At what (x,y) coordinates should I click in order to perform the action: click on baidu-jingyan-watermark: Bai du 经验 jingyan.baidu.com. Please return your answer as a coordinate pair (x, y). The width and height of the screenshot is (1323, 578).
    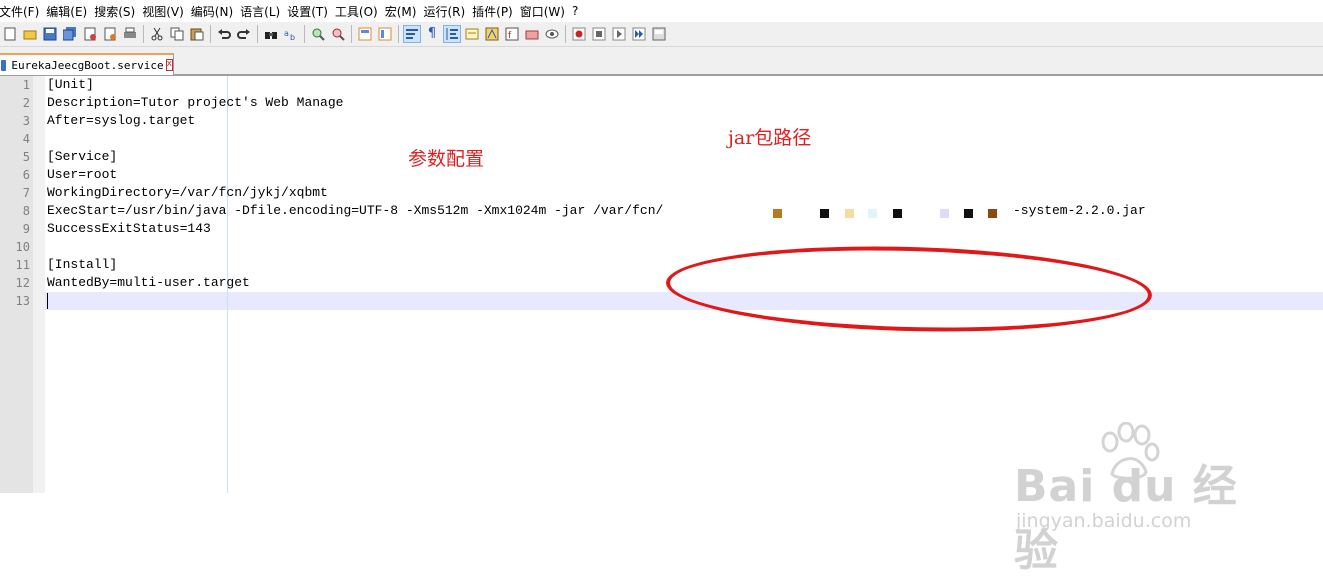
    Looking at the image, I should click on (1132, 499).